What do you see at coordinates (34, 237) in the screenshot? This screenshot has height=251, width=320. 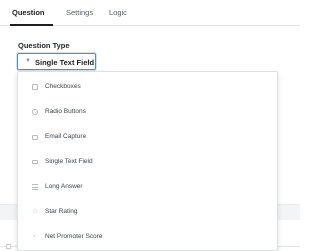 I see `gauge-icon: ◔` at bounding box center [34, 237].